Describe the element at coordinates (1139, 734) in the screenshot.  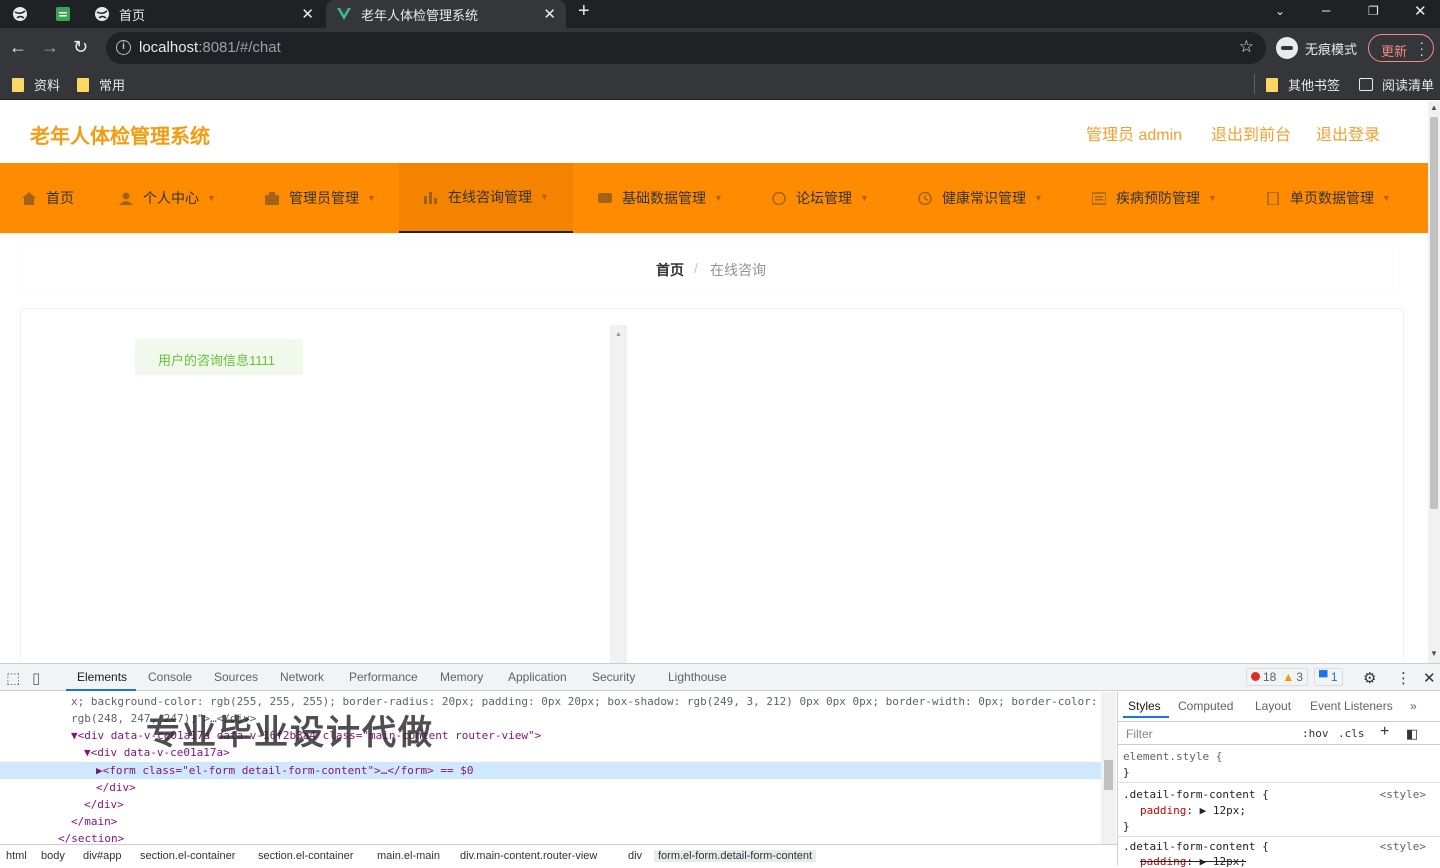
I see `filter-input: Filter` at that location.